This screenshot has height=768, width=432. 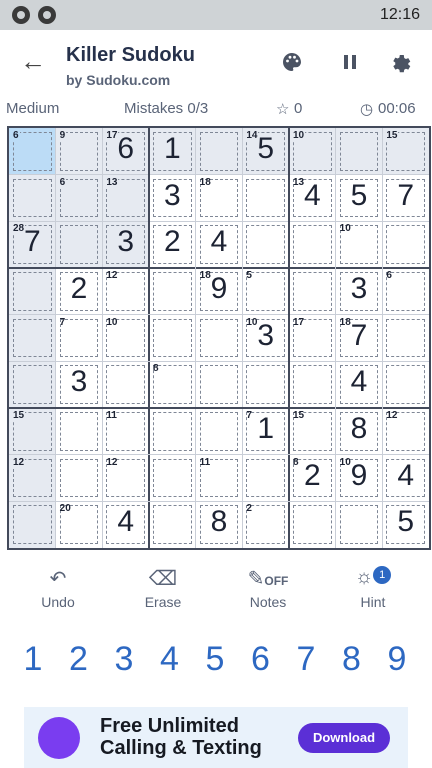 I want to click on board-cell: 18 9, so click(x=219, y=291).